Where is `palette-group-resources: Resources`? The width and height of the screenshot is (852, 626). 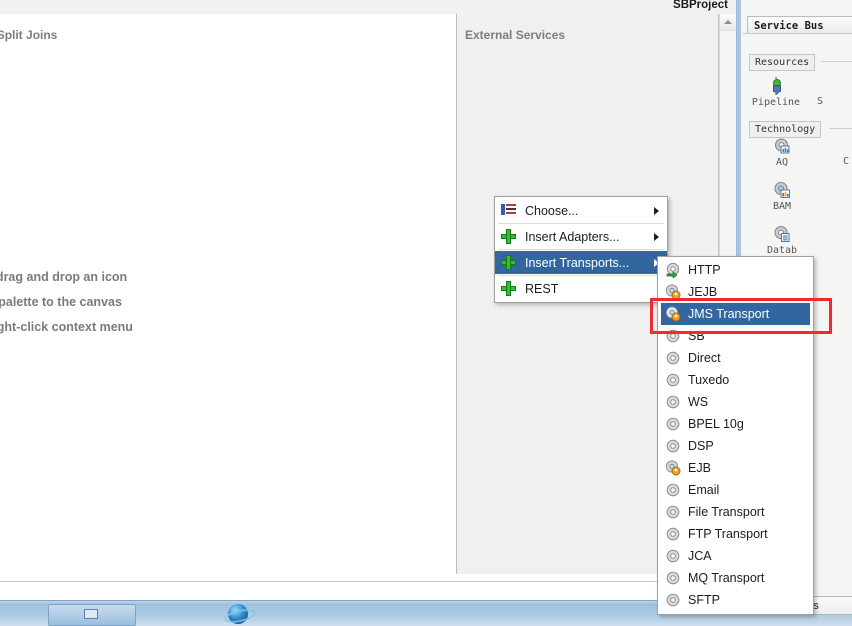
palette-group-resources: Resources is located at coordinates (782, 62).